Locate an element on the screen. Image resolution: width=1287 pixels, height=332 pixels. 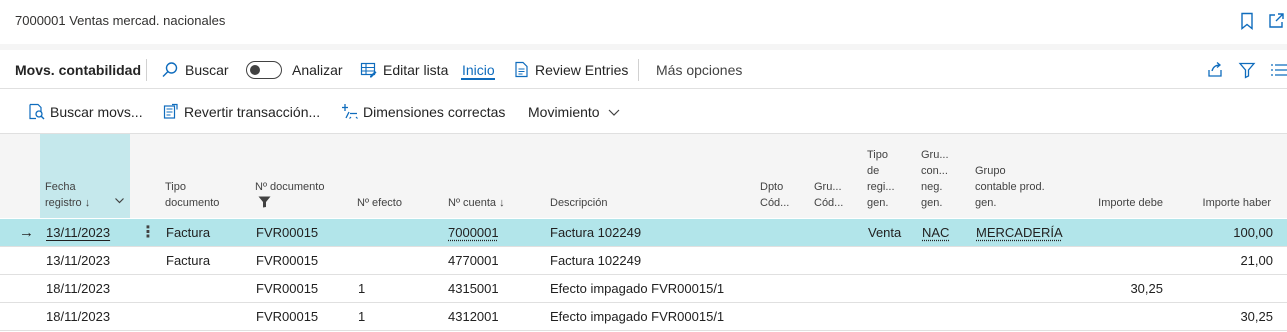
toggle-switch is located at coordinates (264, 70).